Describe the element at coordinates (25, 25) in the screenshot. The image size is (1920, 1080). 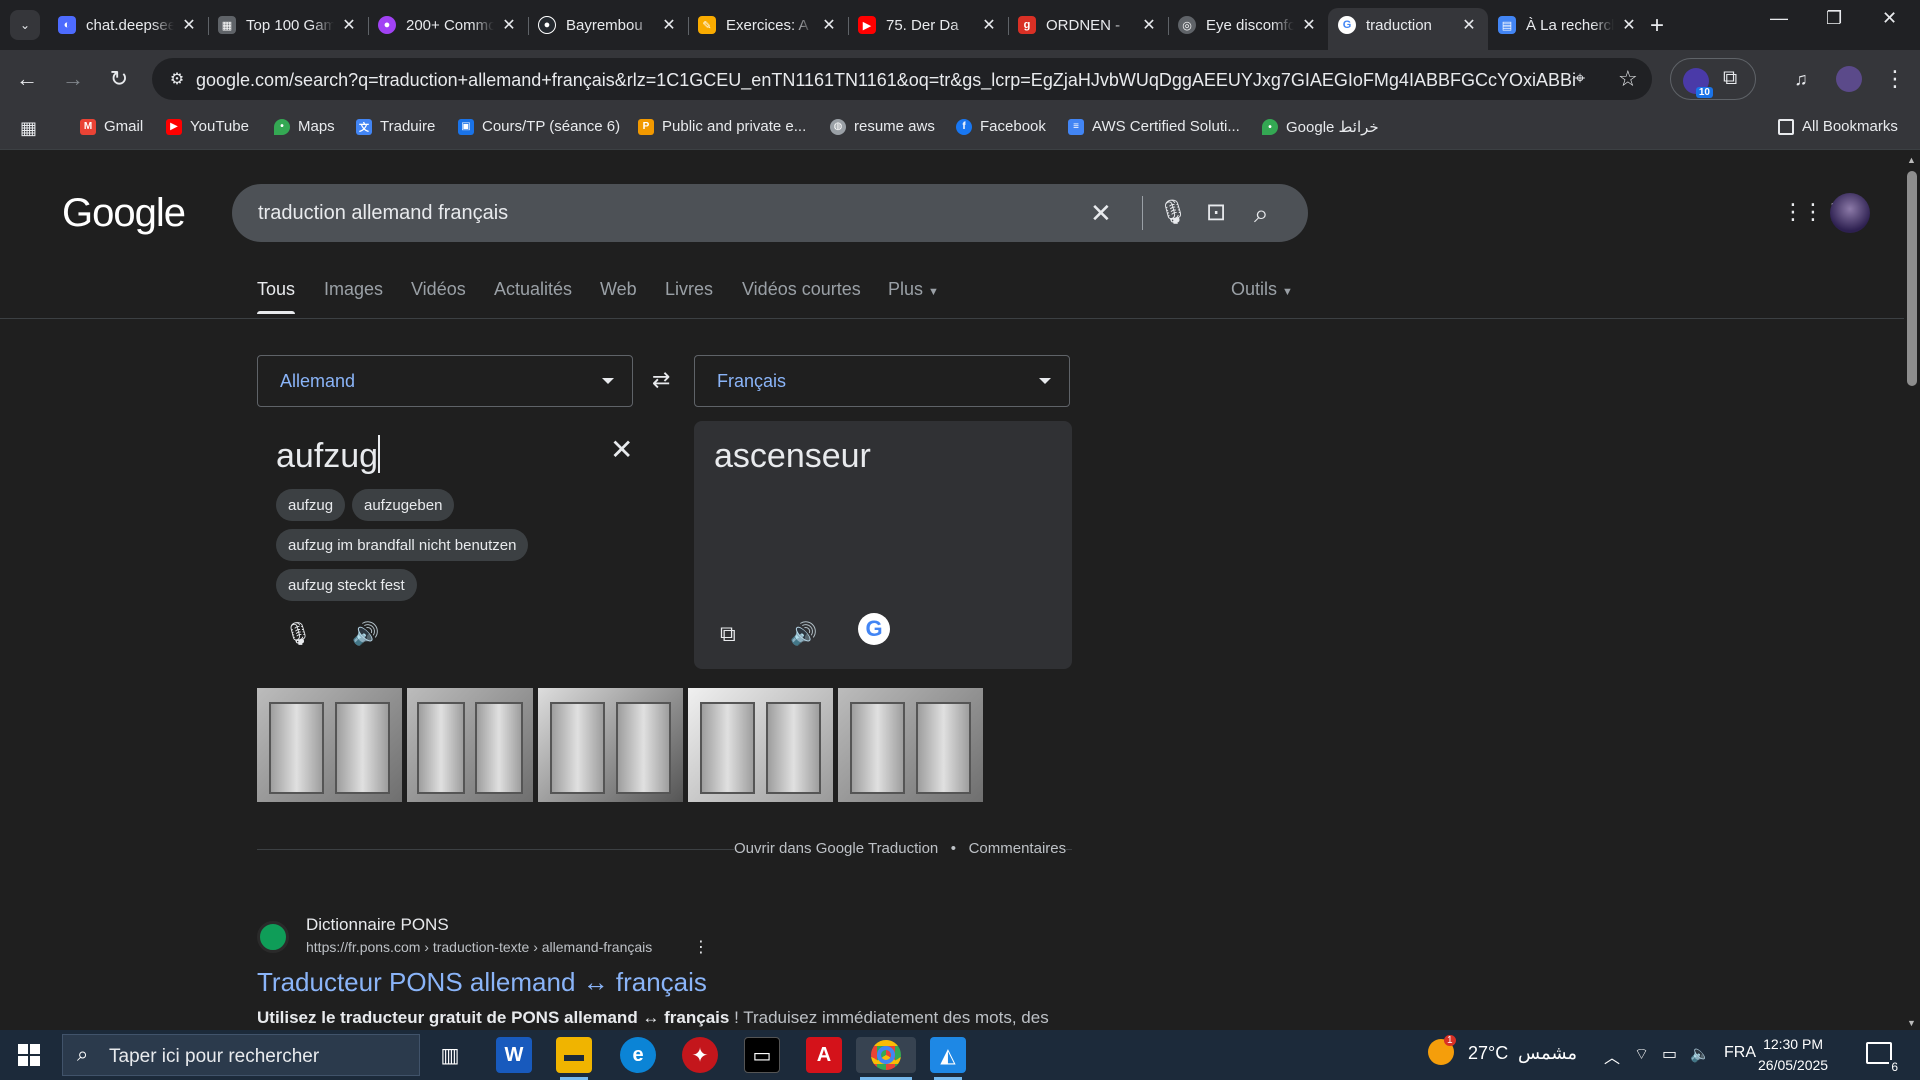
I see `tab-search-button: ⌄` at that location.